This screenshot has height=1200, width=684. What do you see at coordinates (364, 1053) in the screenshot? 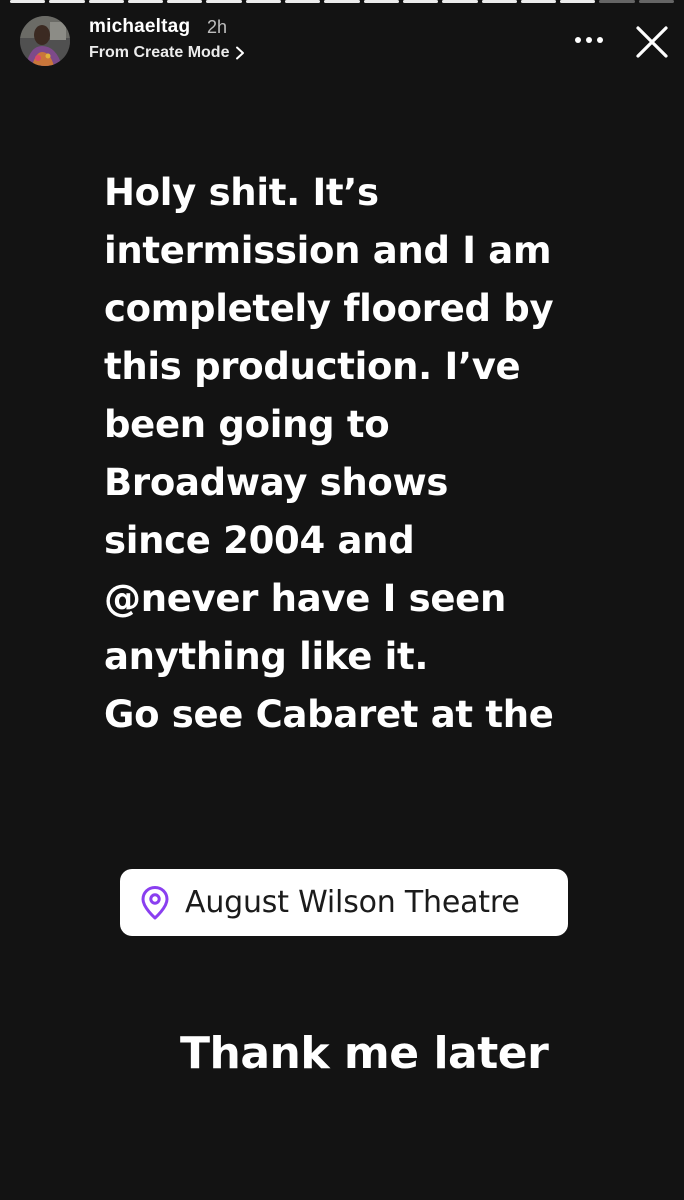
I see `closing-text: Thank me later` at bounding box center [364, 1053].